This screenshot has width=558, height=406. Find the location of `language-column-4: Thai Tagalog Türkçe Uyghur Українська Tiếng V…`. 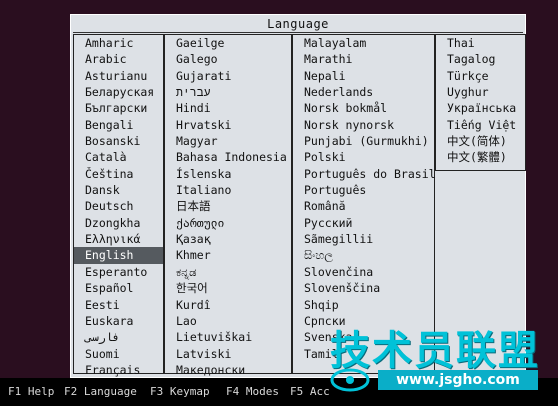

language-column-4: Thai Tagalog Türkçe Uyghur Українська Tiếng V… is located at coordinates (480, 102).